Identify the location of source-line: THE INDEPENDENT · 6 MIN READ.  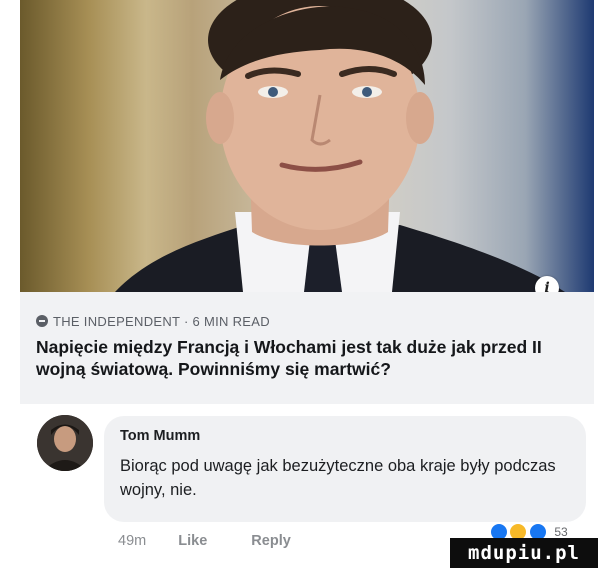
(153, 321).